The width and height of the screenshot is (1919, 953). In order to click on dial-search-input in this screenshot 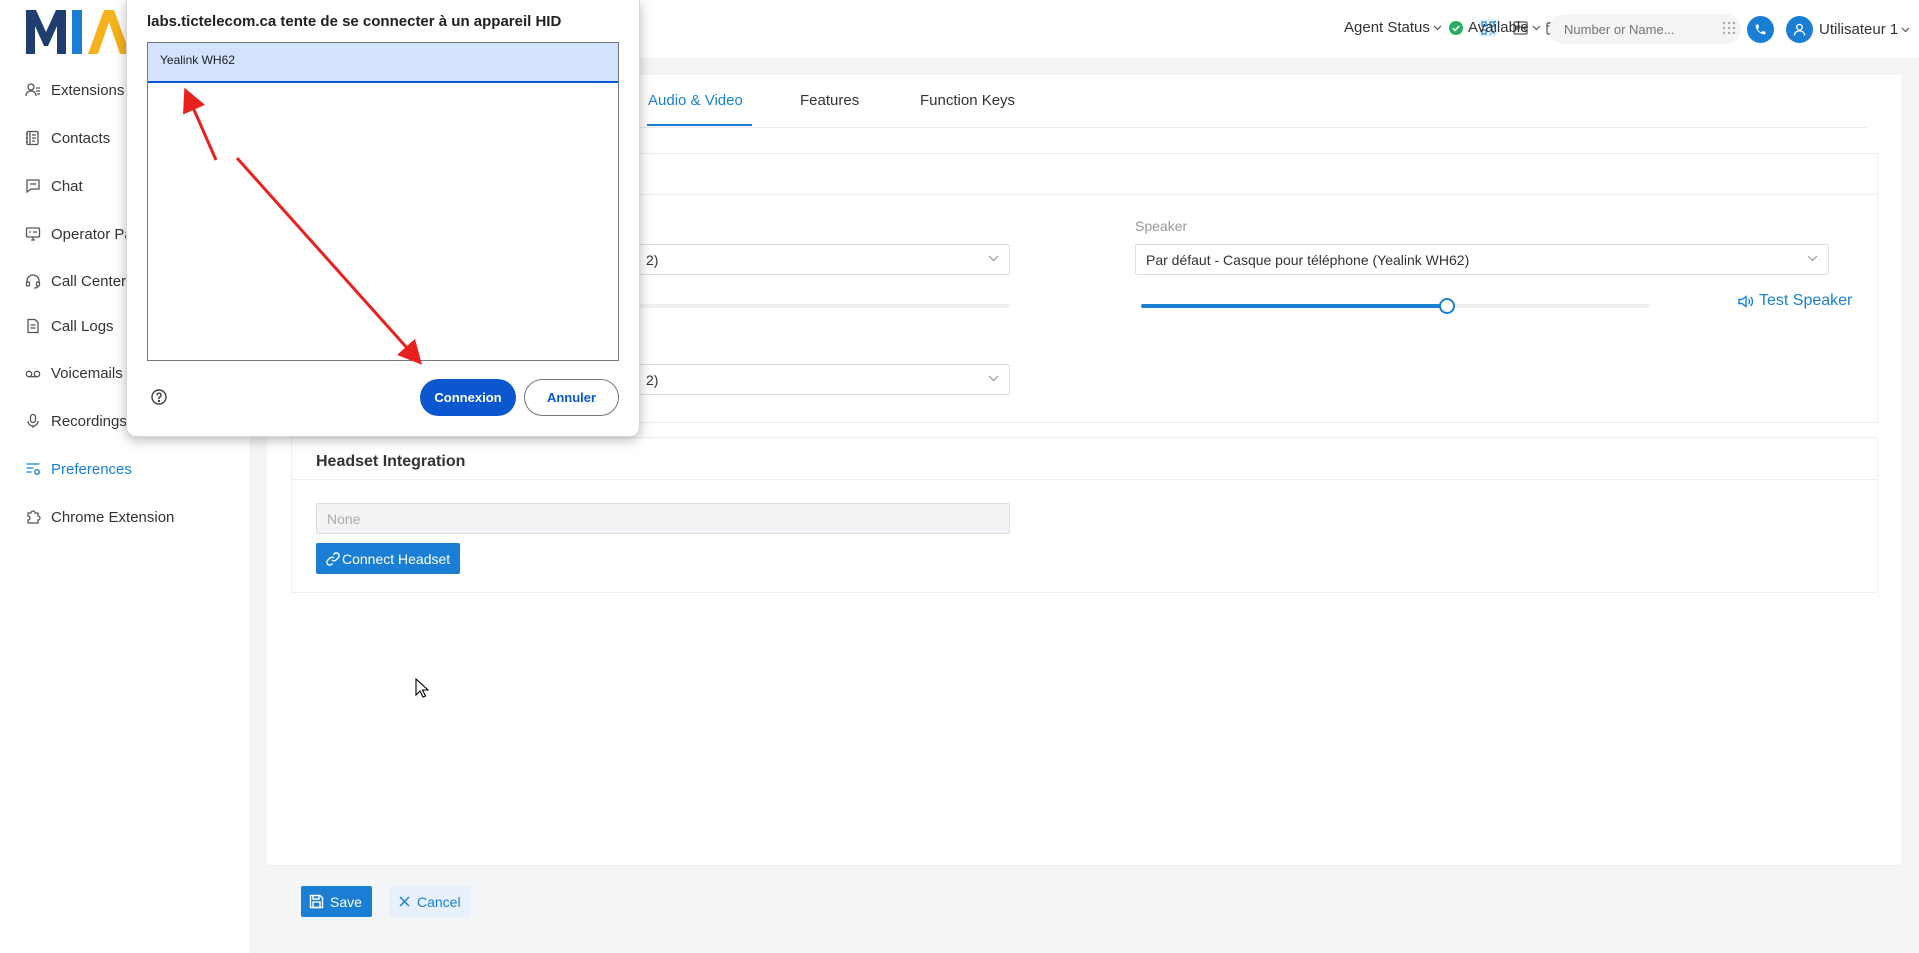, I will do `click(1645, 29)`.